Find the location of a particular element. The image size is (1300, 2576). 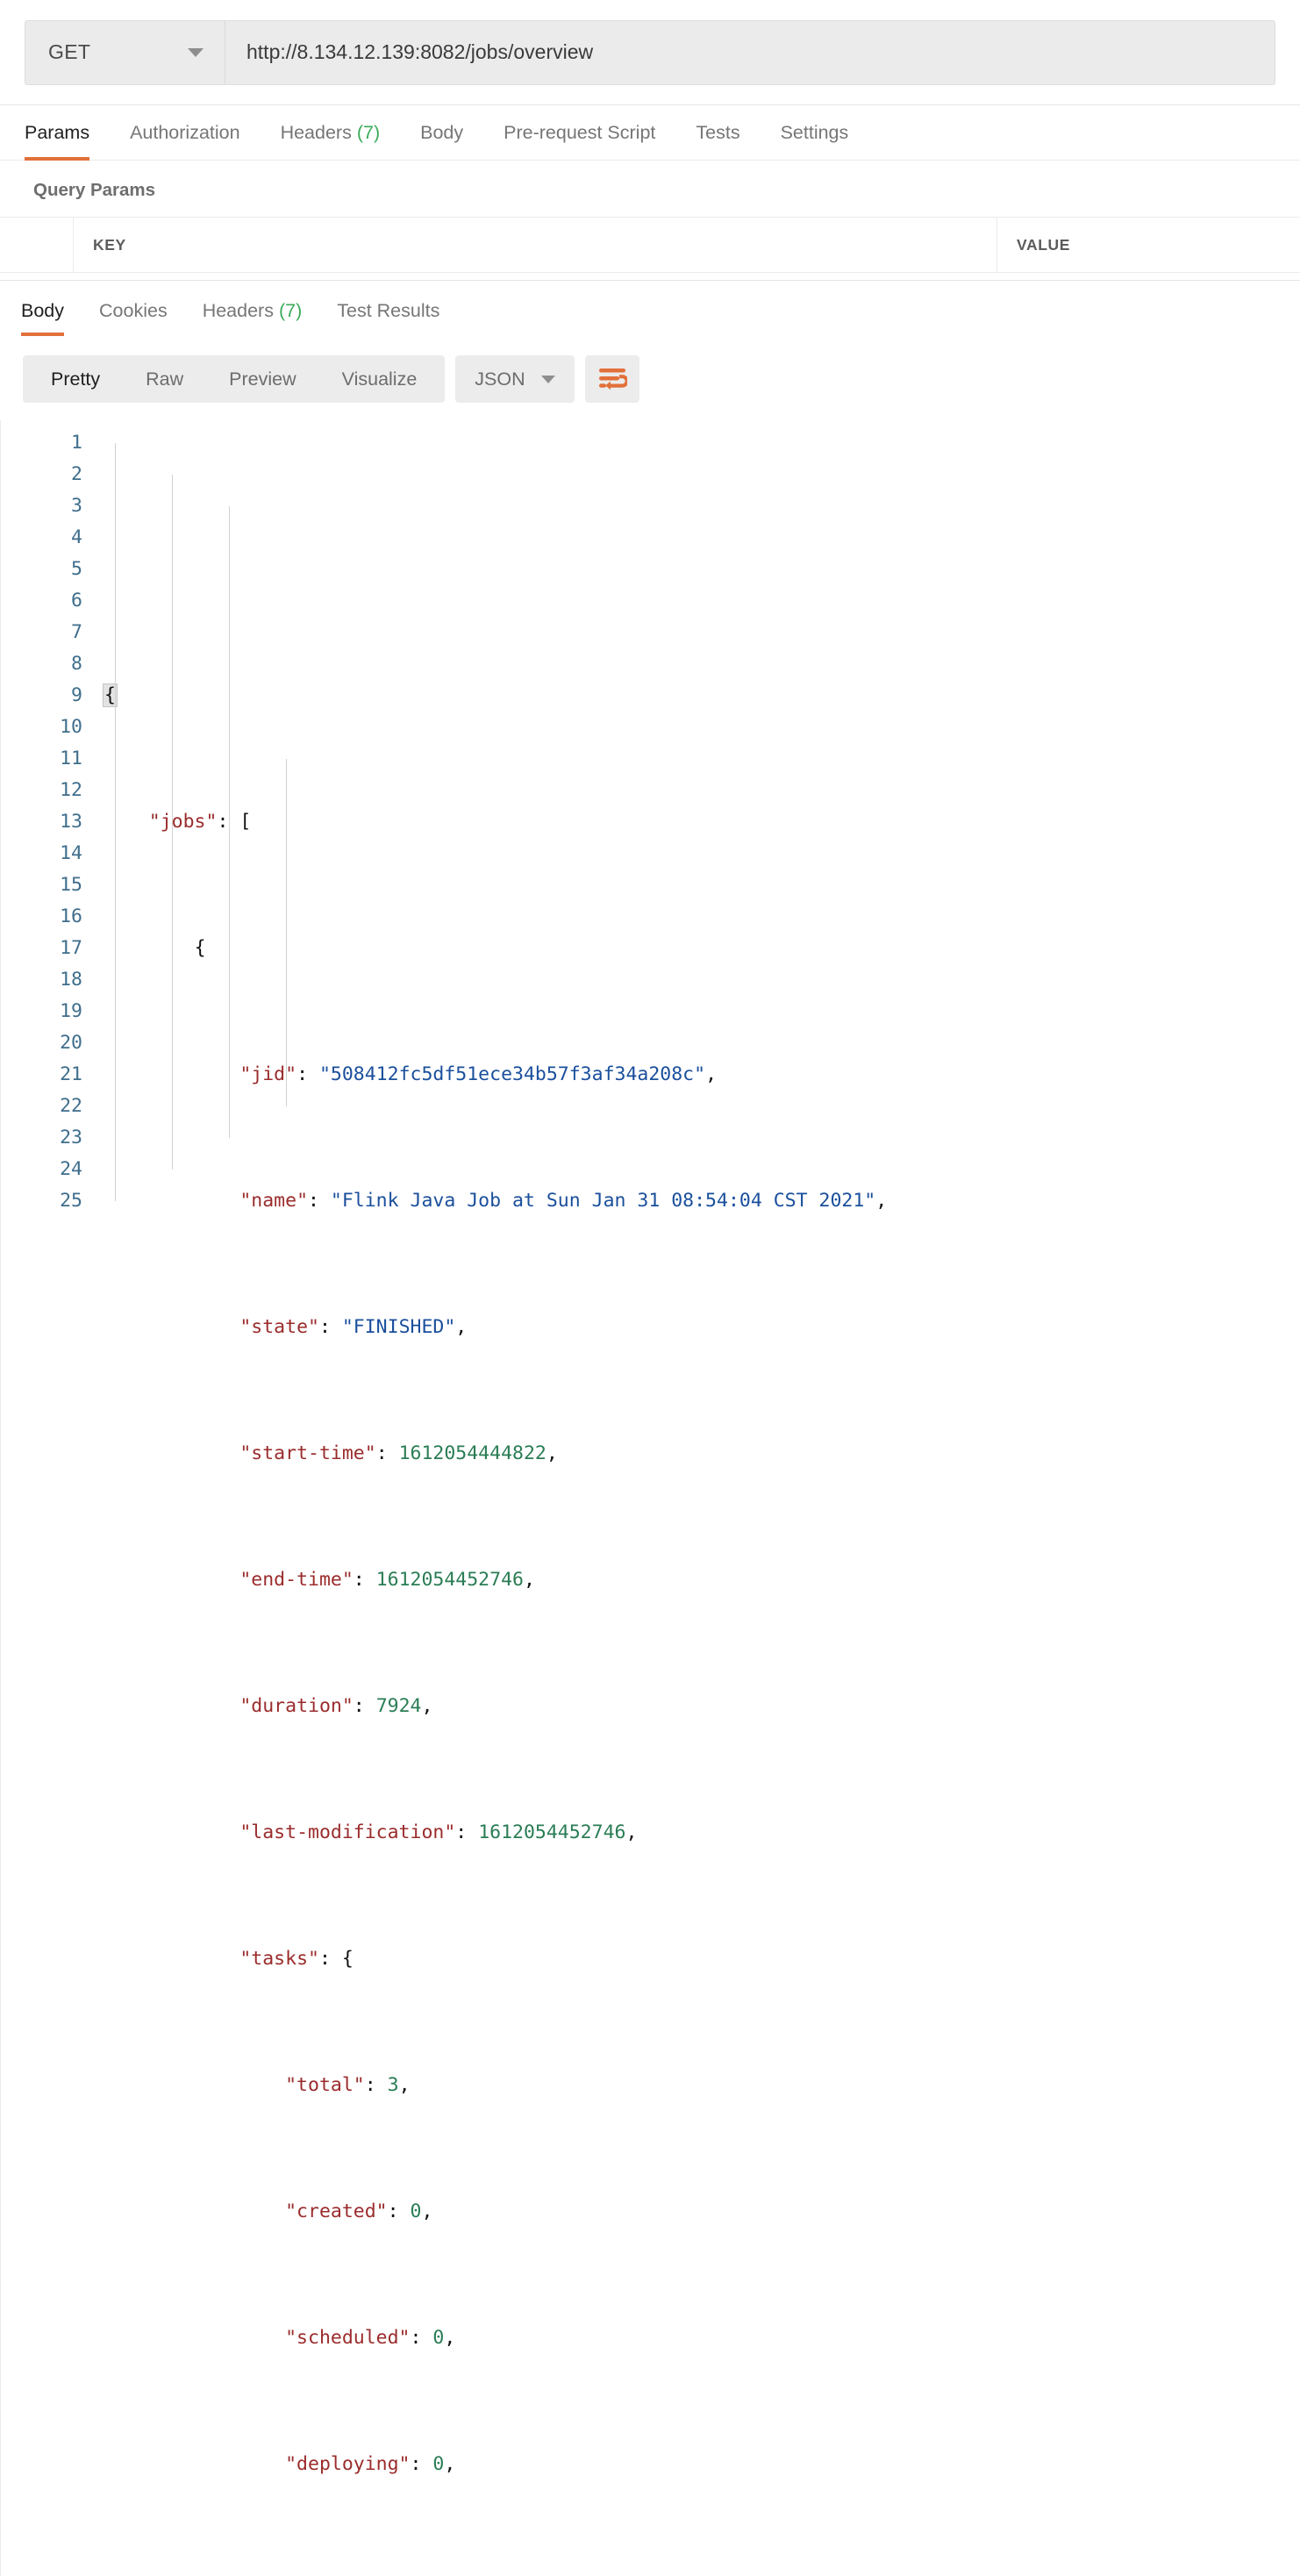

tab-pre-request-script: Pre-request Script is located at coordinates (579, 141).